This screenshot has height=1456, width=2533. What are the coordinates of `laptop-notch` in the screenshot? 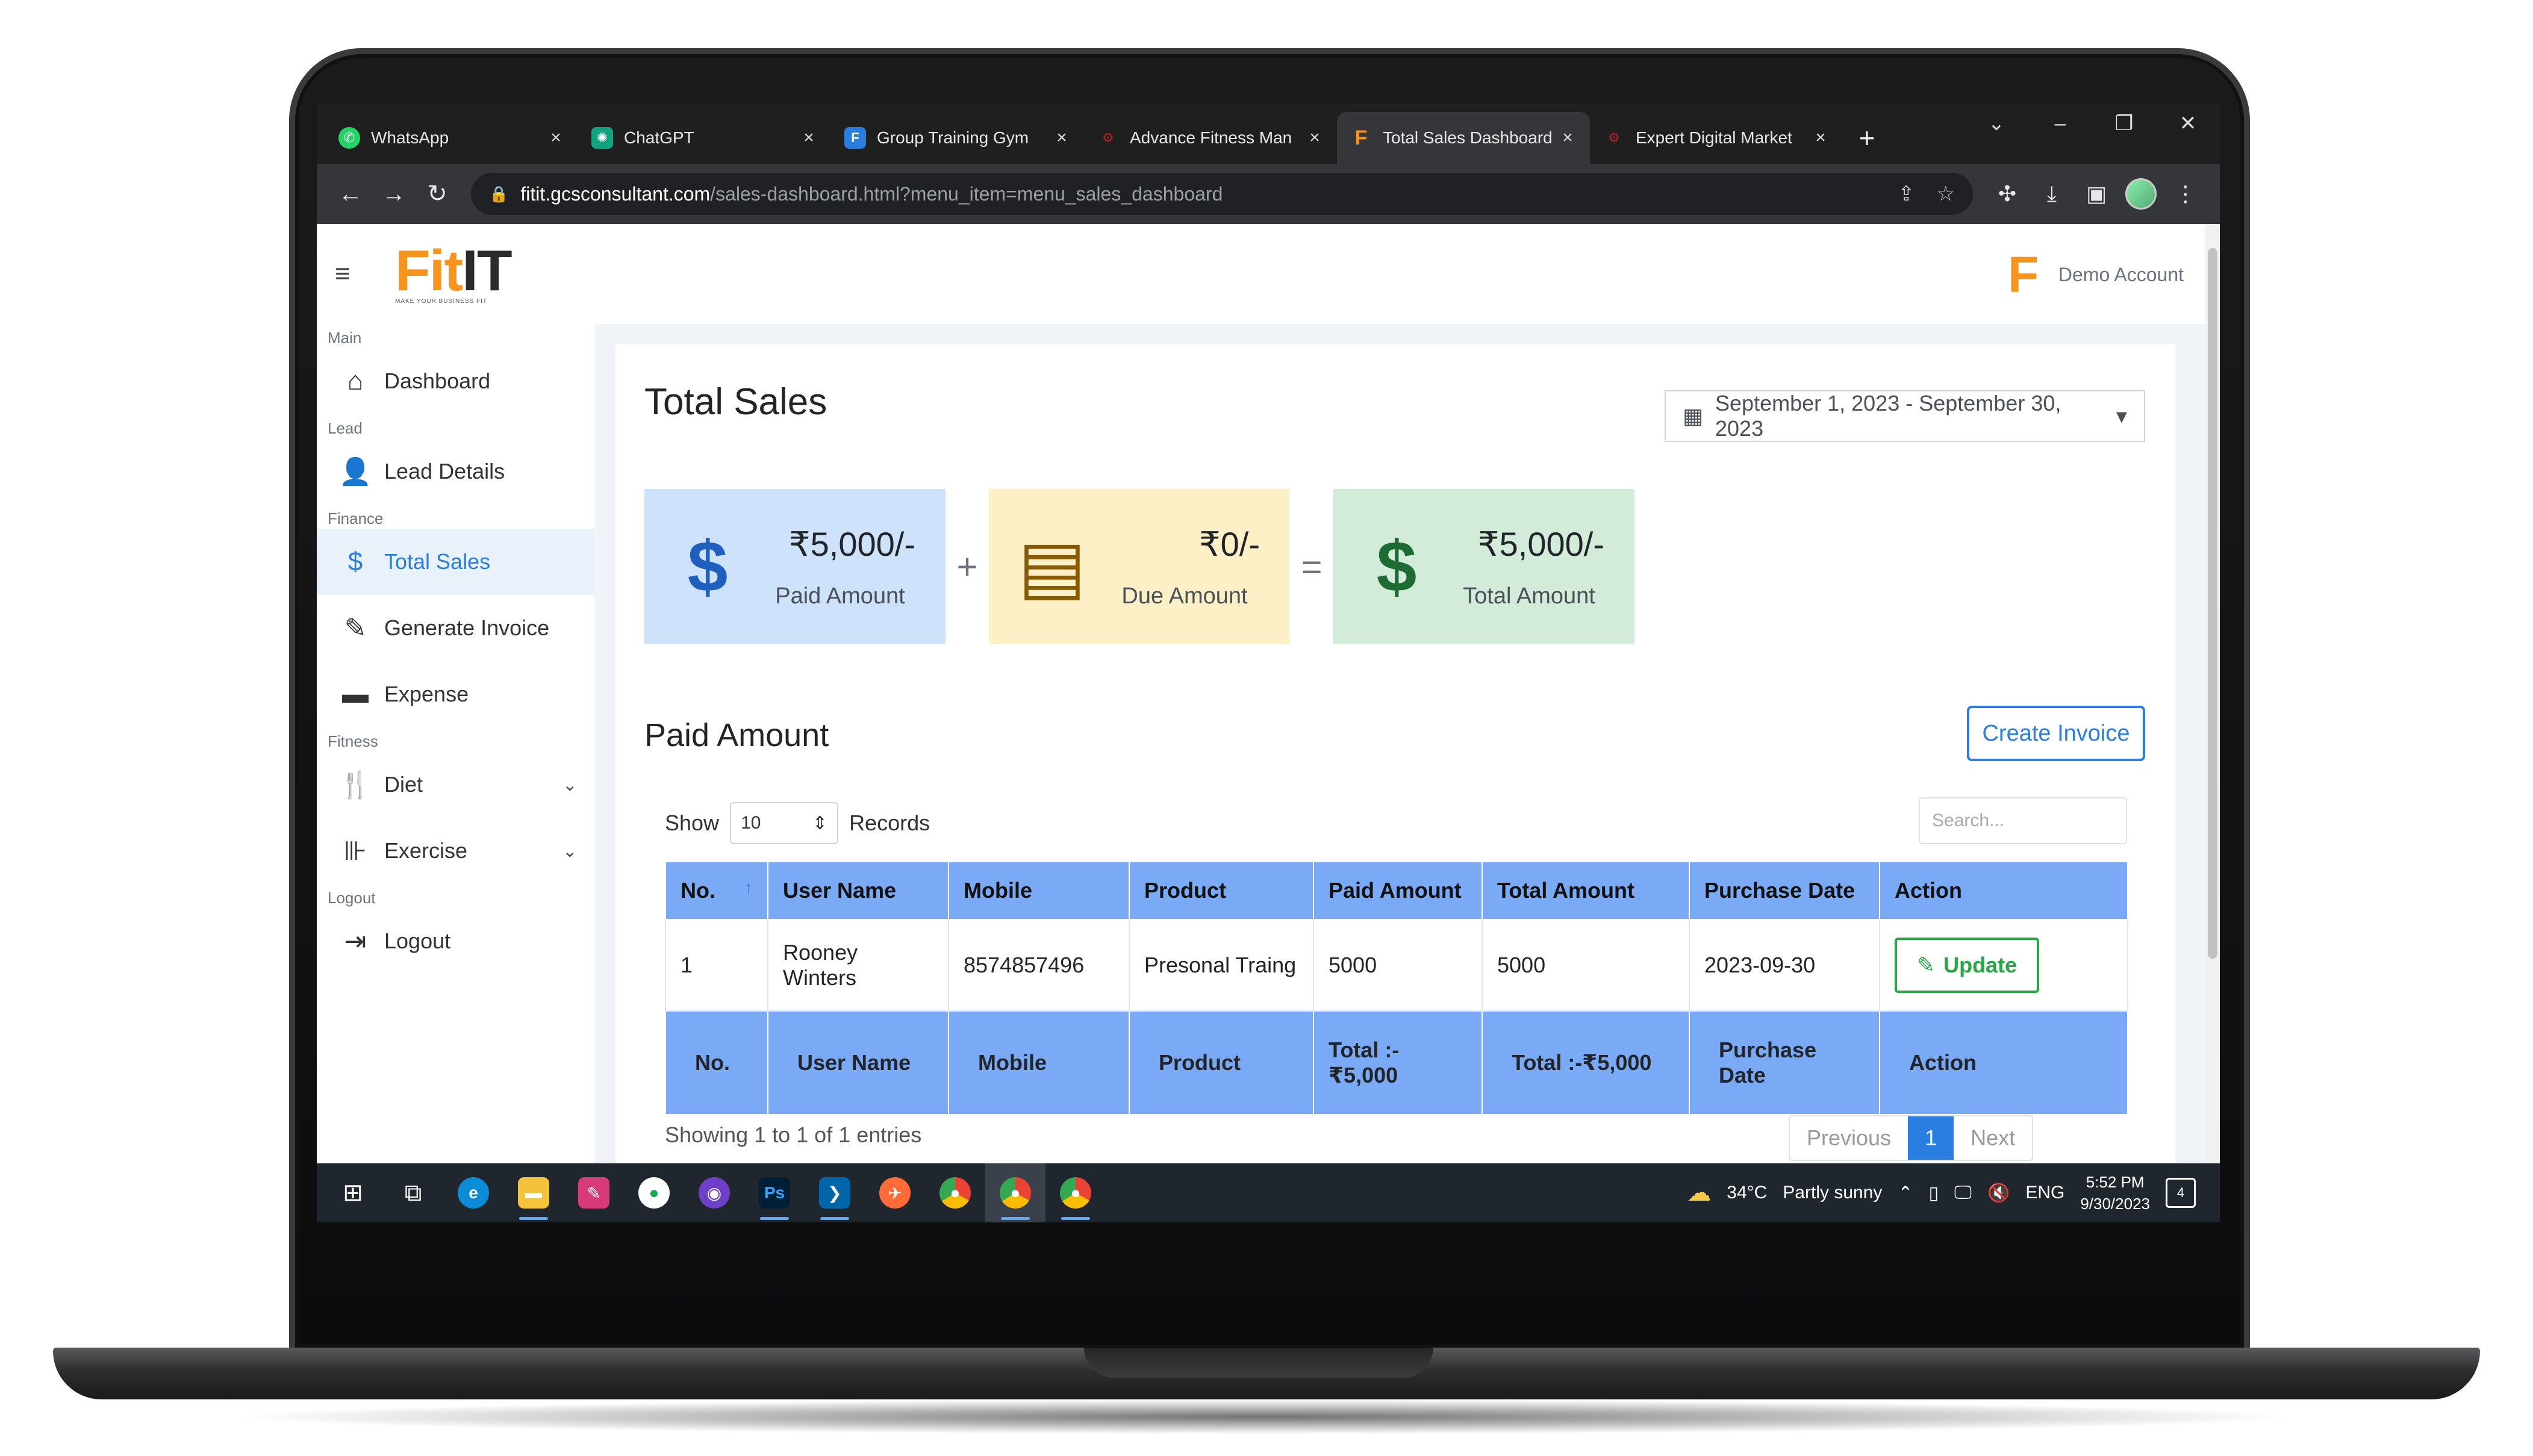 It's located at (1258, 1363).